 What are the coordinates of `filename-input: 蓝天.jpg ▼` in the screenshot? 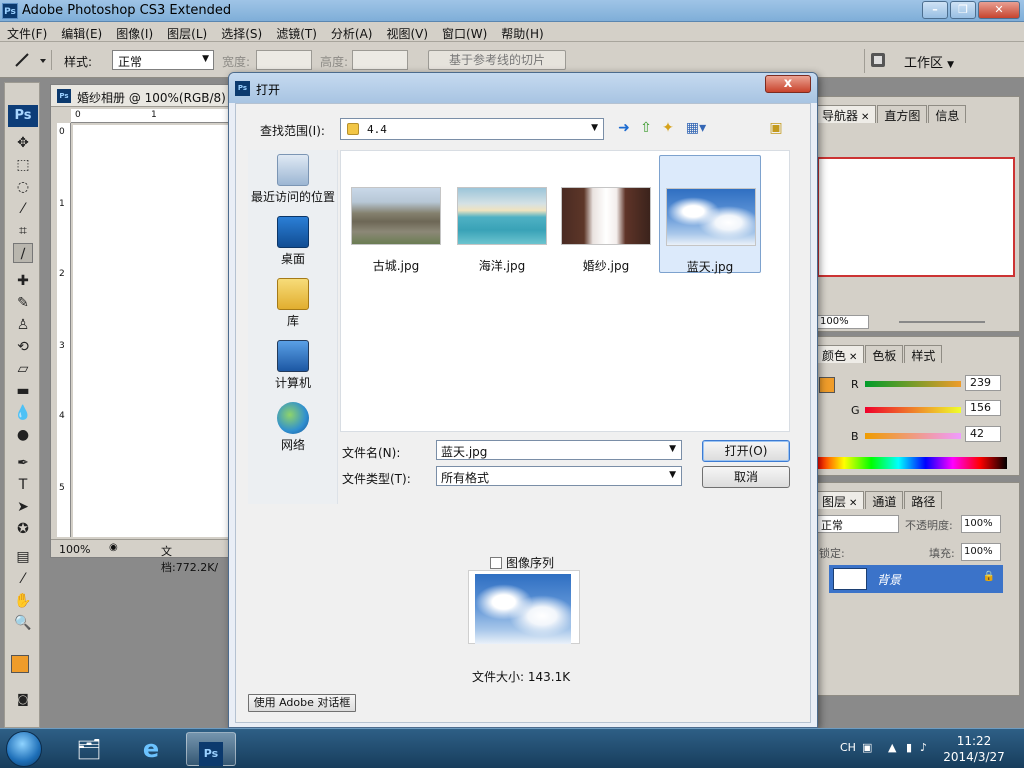 It's located at (559, 450).